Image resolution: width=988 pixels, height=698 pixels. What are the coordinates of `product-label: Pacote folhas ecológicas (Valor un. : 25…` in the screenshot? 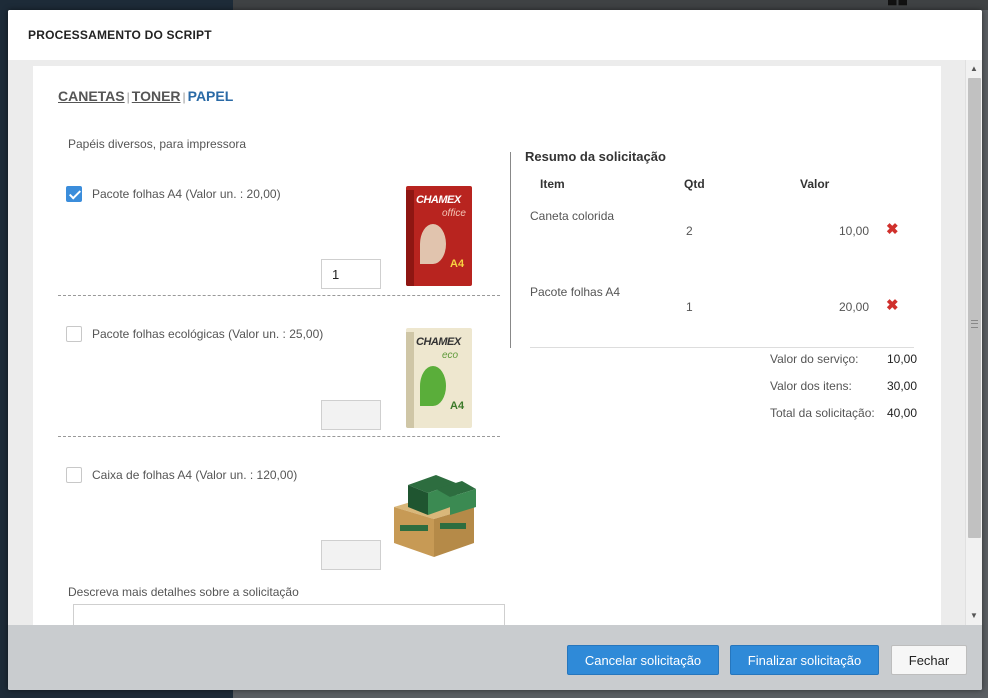 It's located at (208, 334).